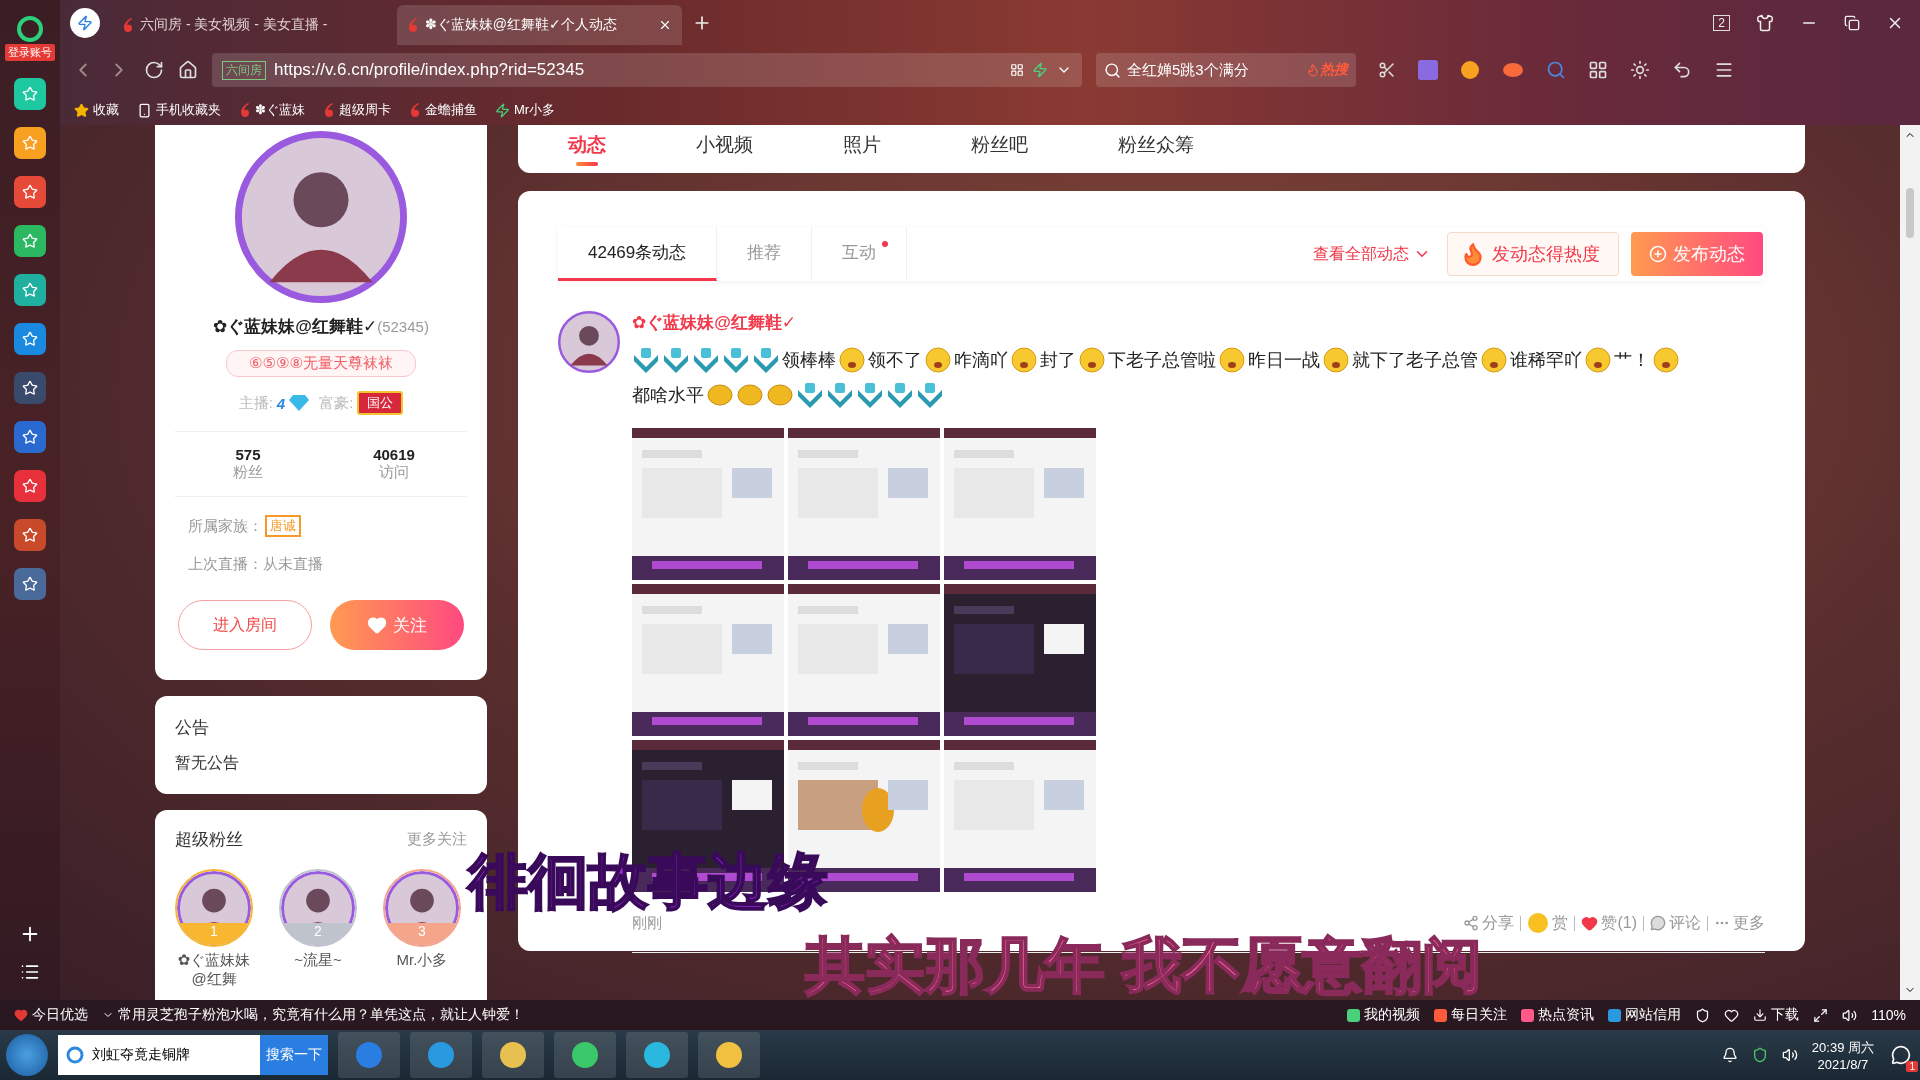 The image size is (1920, 1080). I want to click on home-icon, so click(188, 70).